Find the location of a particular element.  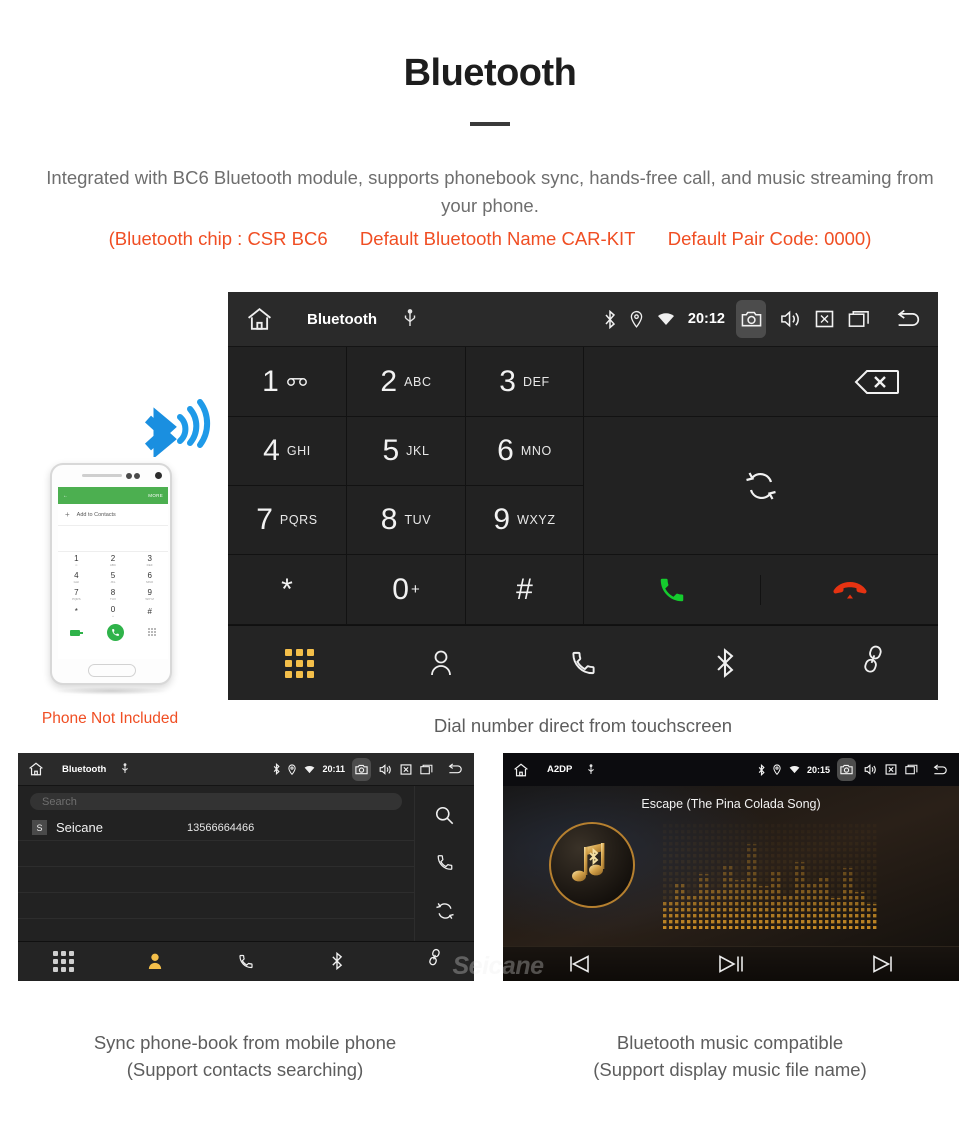

next-button is located at coordinates (883, 964).